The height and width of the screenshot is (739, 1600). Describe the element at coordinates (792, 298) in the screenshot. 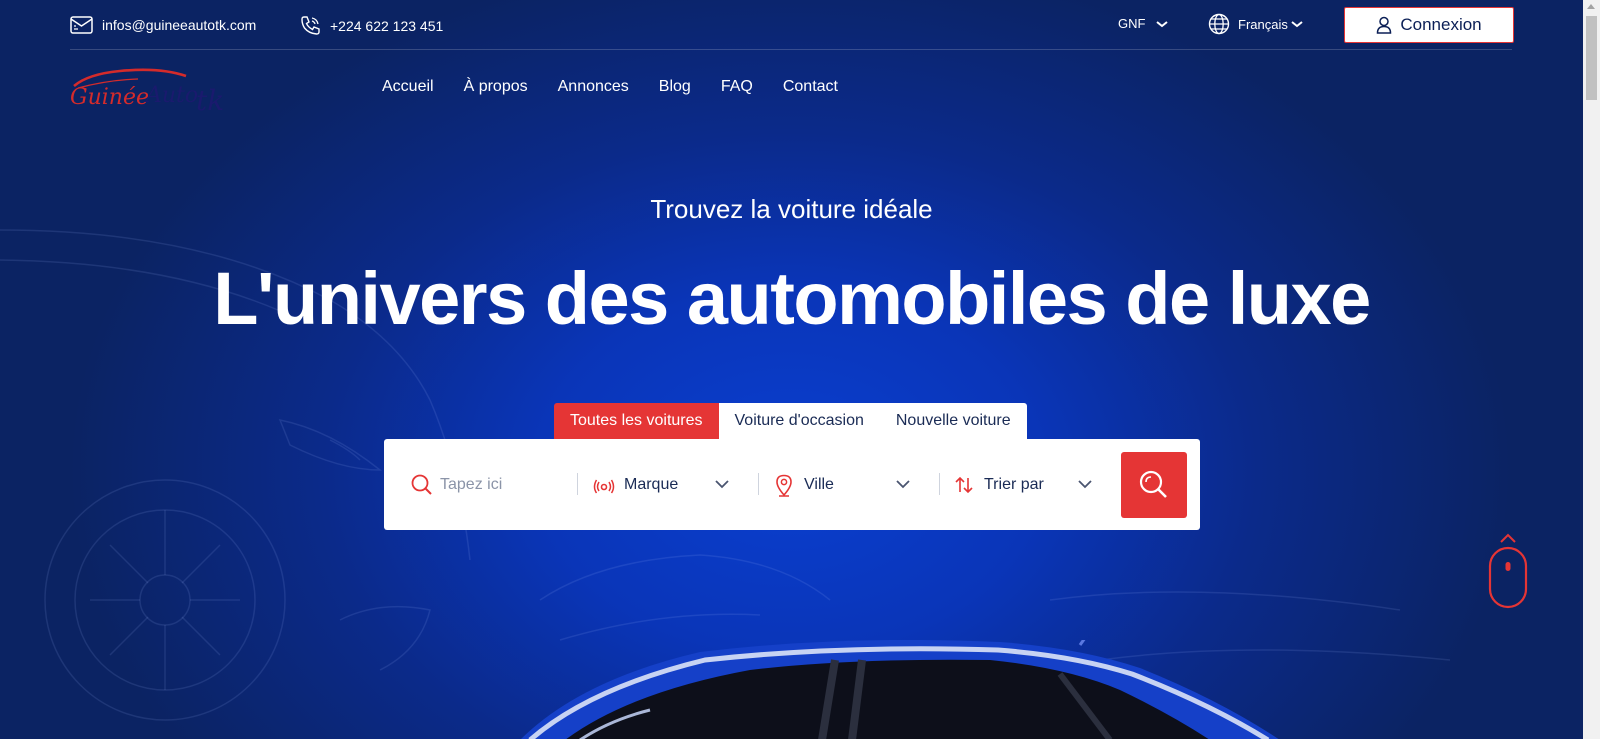

I see `hero-headline: L'univers des automobiles de luxe` at that location.